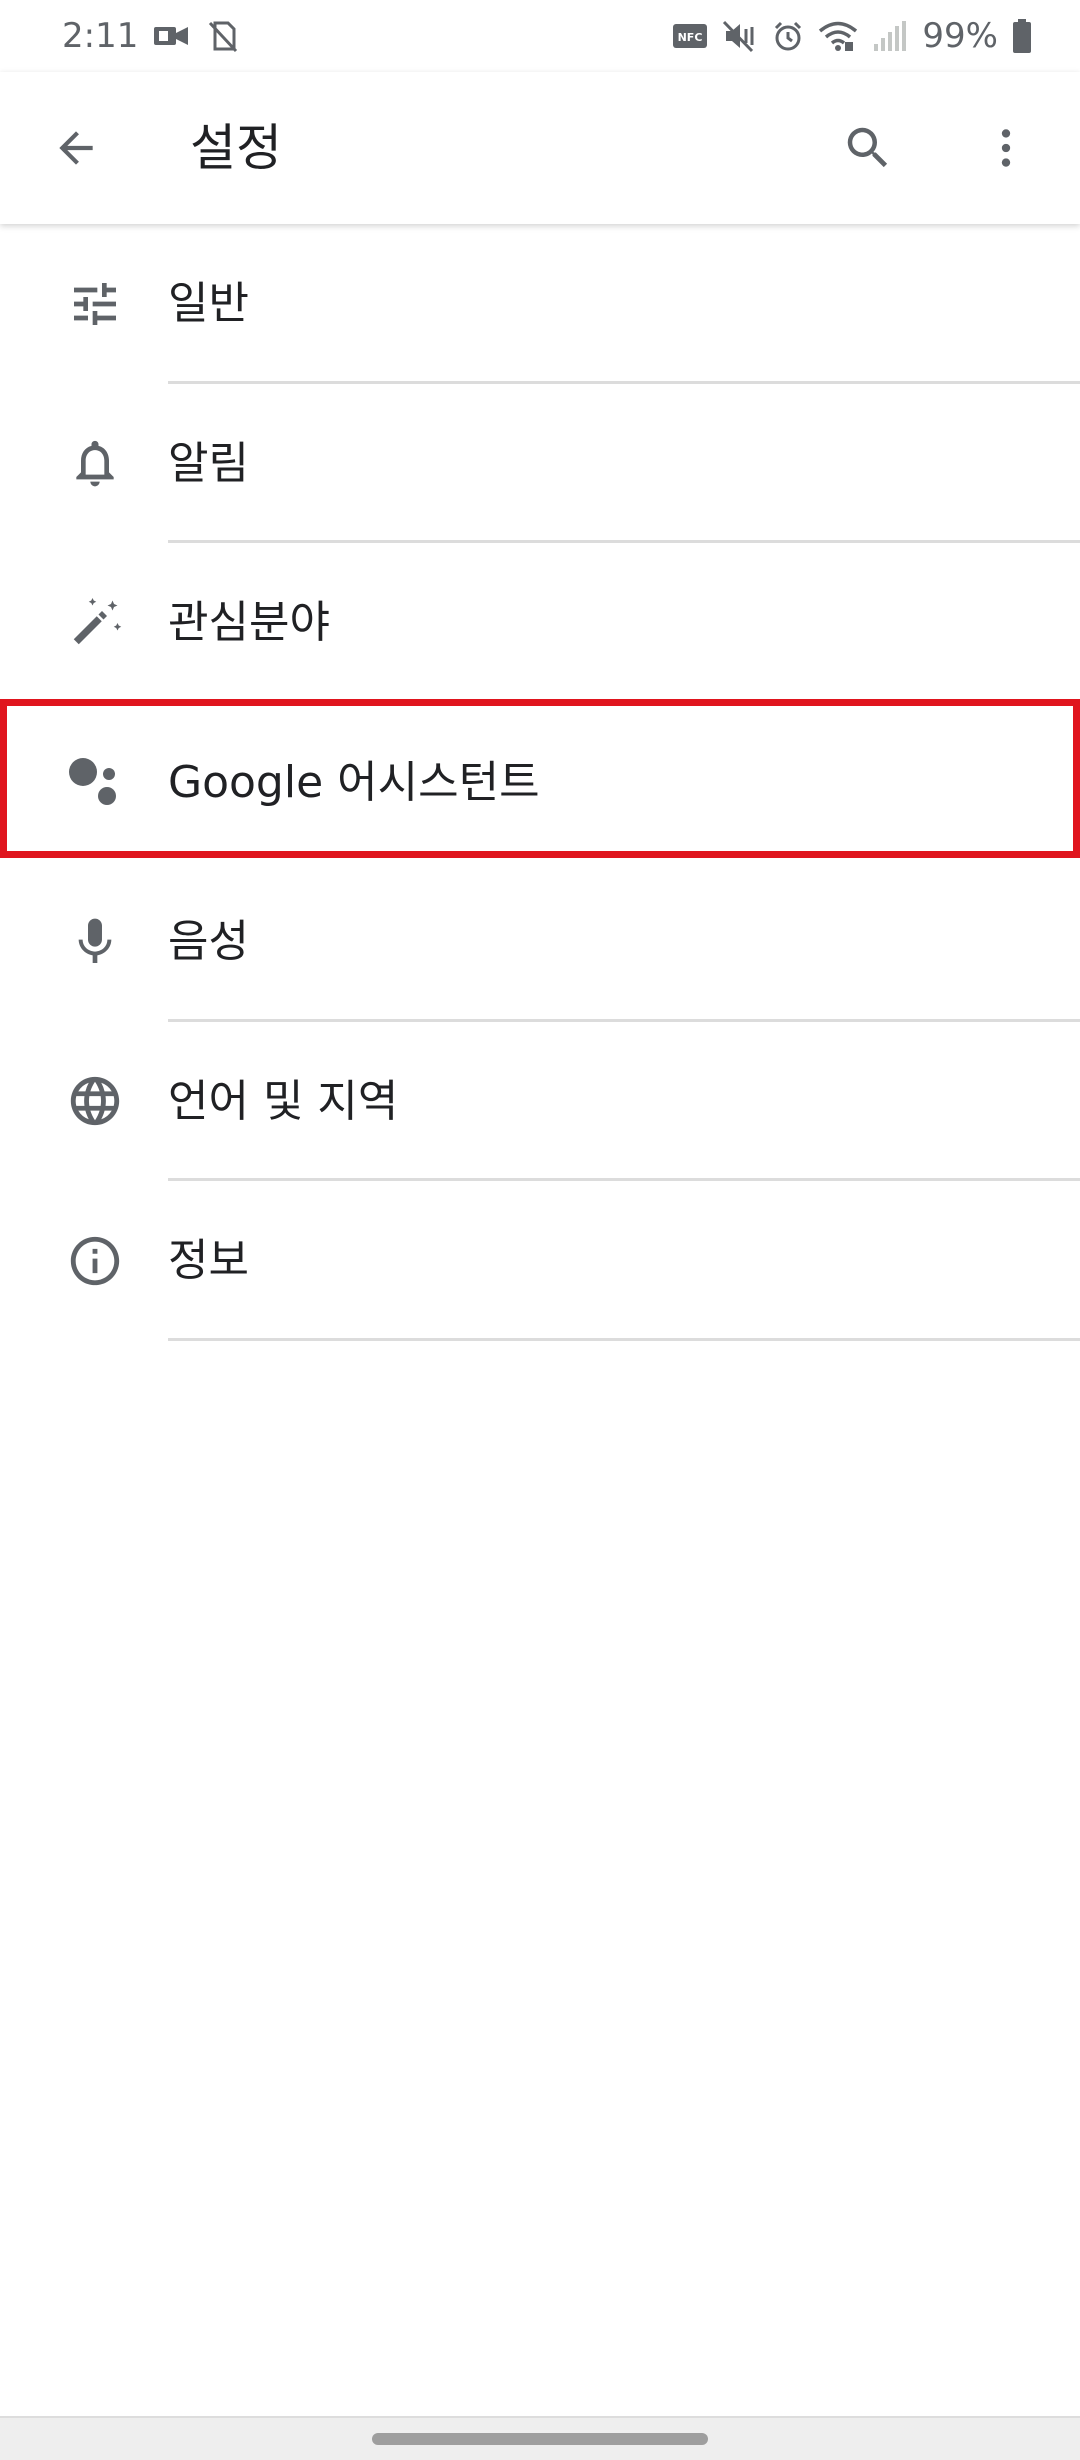  I want to click on arrow-back-icon, so click(76, 148).